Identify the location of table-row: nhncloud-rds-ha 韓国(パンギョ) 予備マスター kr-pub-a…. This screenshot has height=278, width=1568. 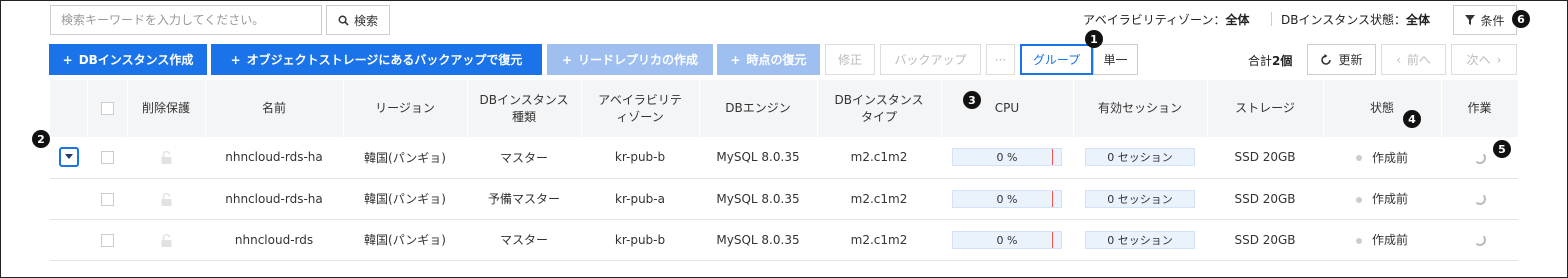
(784, 198).